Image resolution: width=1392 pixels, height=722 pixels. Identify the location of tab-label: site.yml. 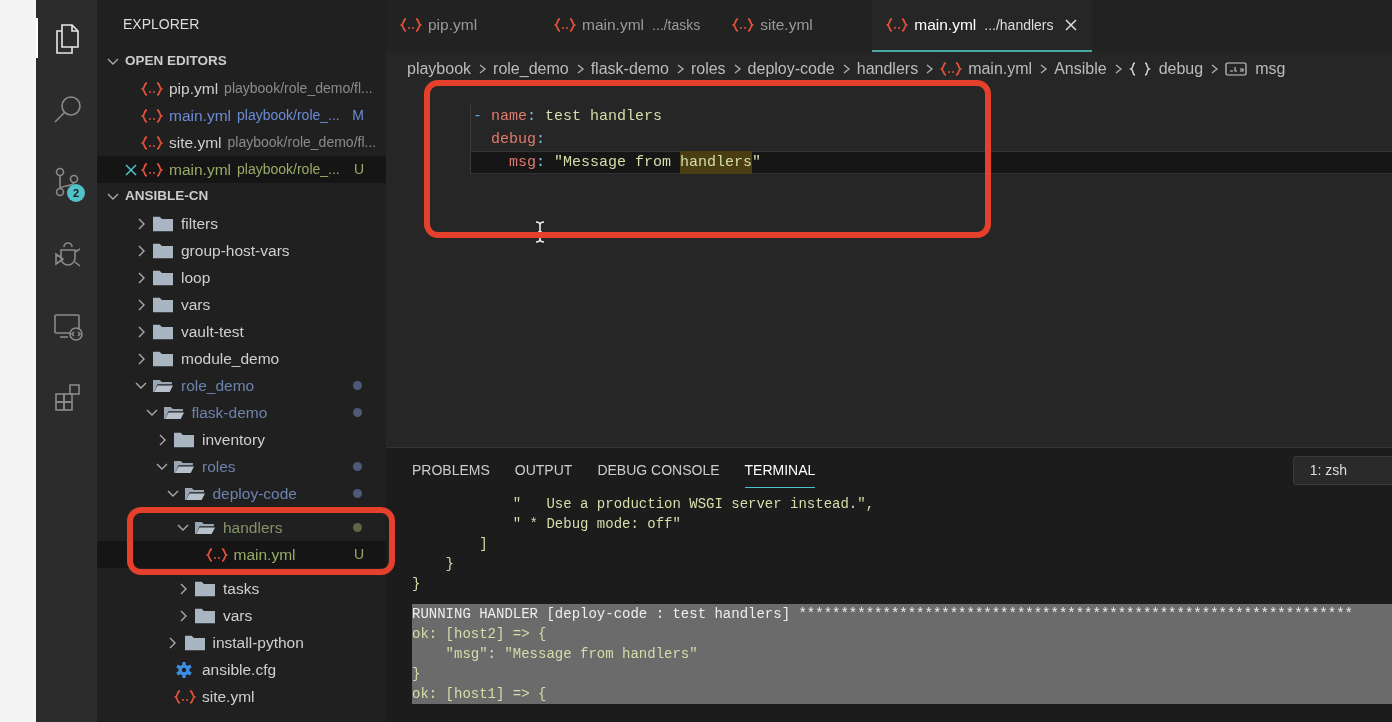
(786, 25).